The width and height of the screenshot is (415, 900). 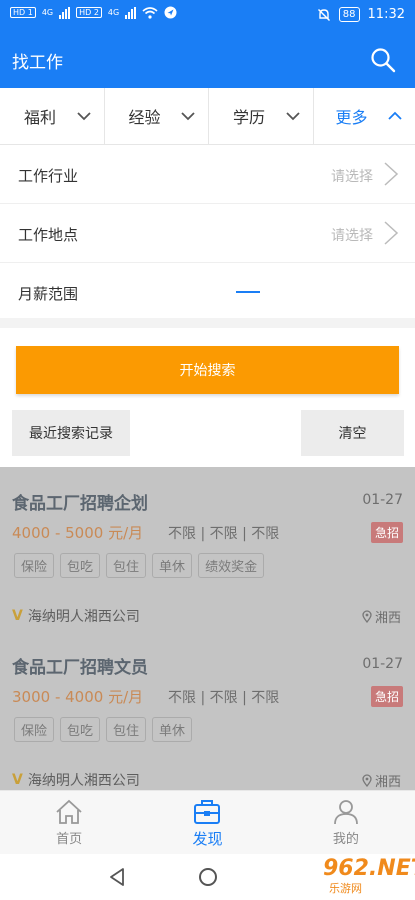 I want to click on job-tag: 绩效奖金, so click(x=231, y=565).